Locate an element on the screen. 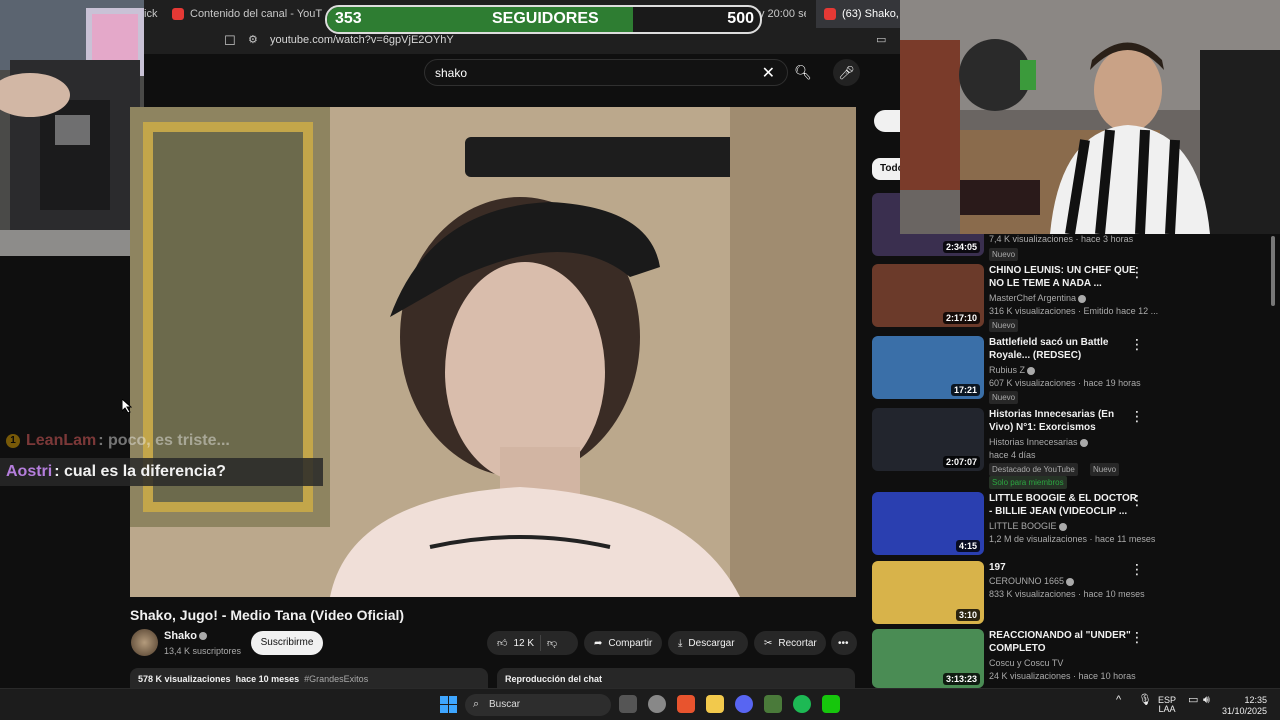 The width and height of the screenshot is (1280, 720). channel-name: Coscu y Coscu TV is located at coordinates (1026, 663).